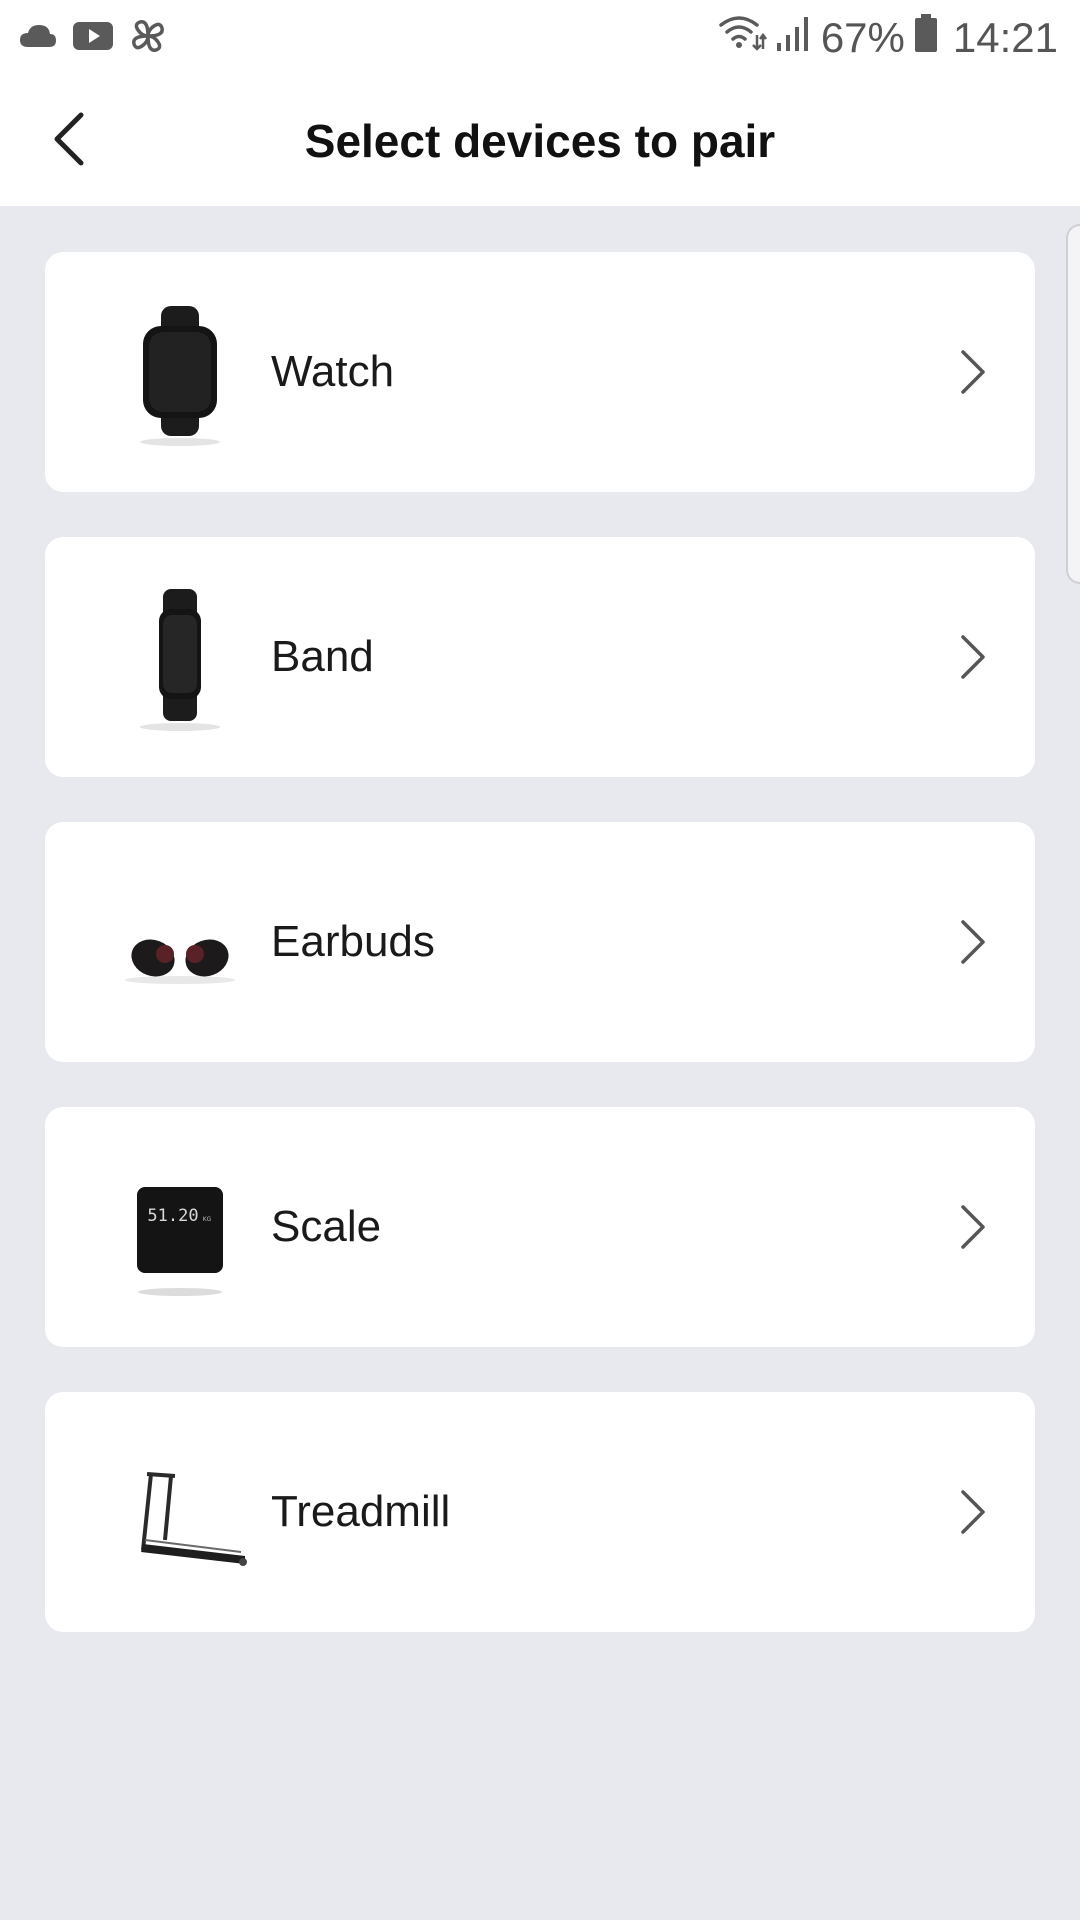 The height and width of the screenshot is (1920, 1080). Describe the element at coordinates (540, 1512) in the screenshot. I see `device-card-treadmill: Treadmill` at that location.